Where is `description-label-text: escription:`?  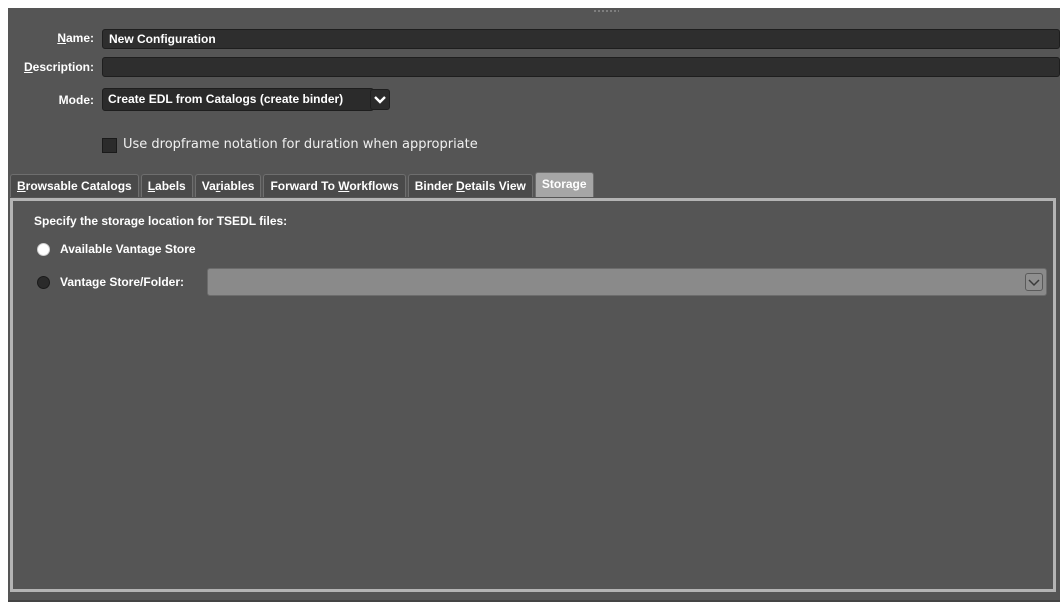 description-label-text: escription: is located at coordinates (63, 67).